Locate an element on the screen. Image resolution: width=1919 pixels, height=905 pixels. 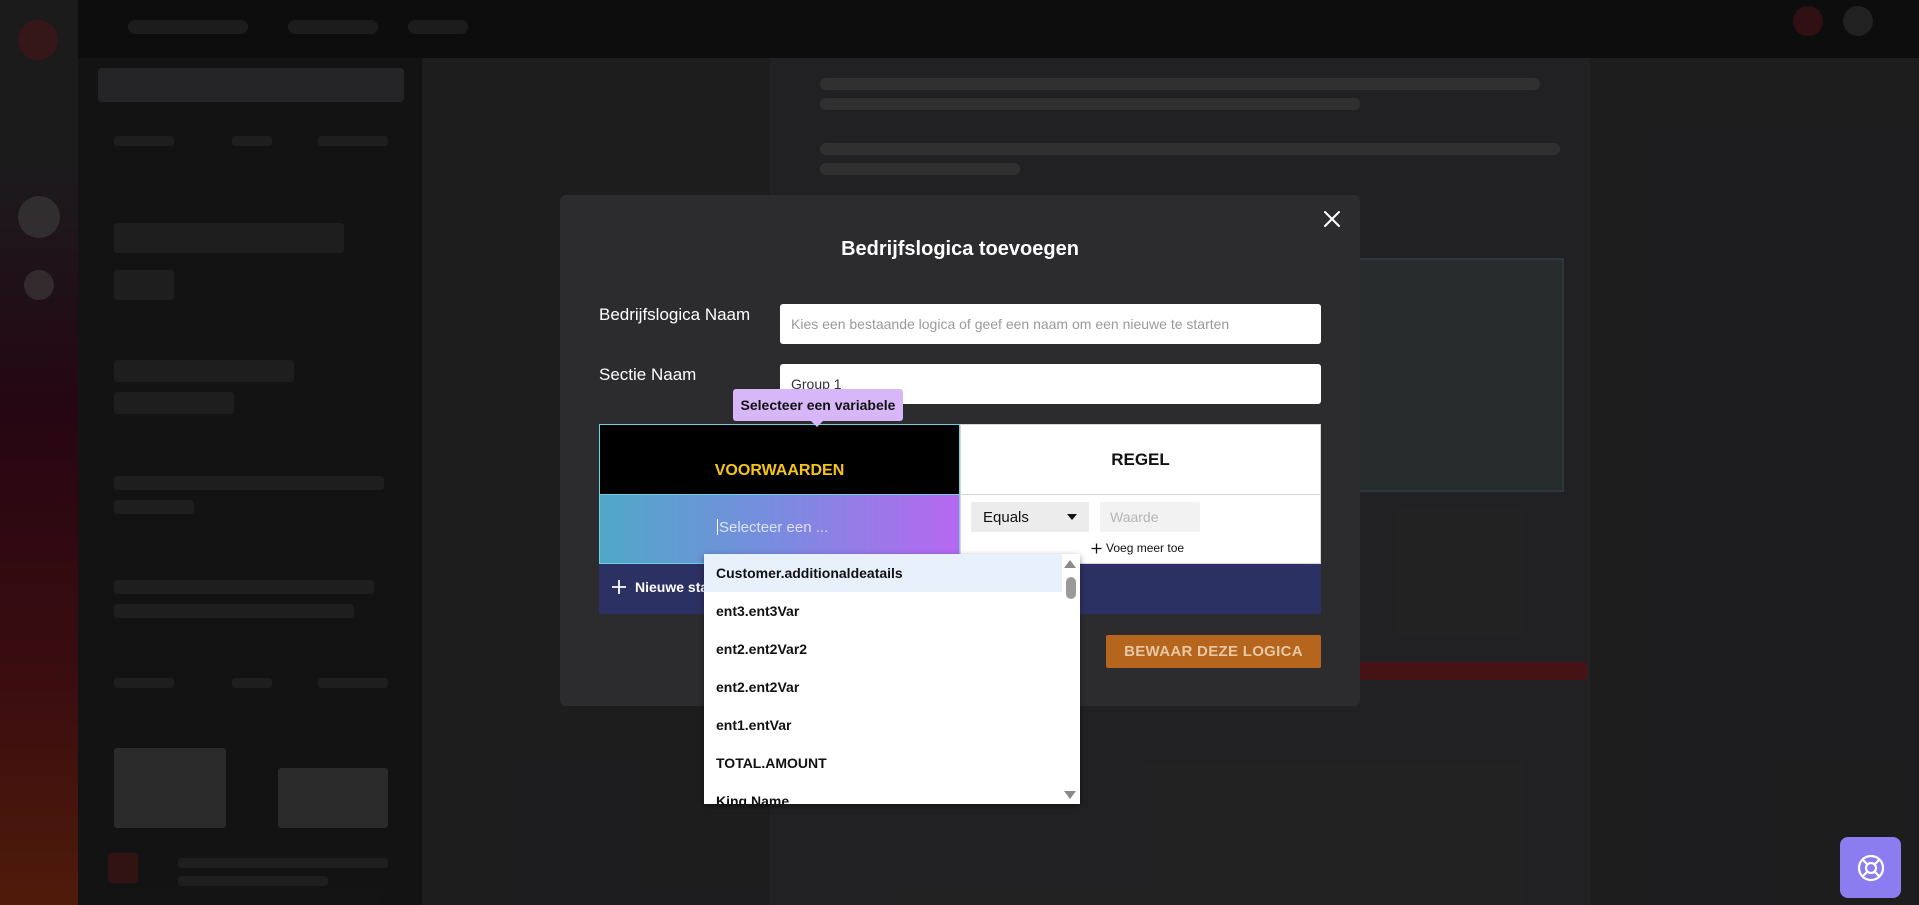
modal-title: Bedrijfslogica toevoegen is located at coordinates (960, 249).